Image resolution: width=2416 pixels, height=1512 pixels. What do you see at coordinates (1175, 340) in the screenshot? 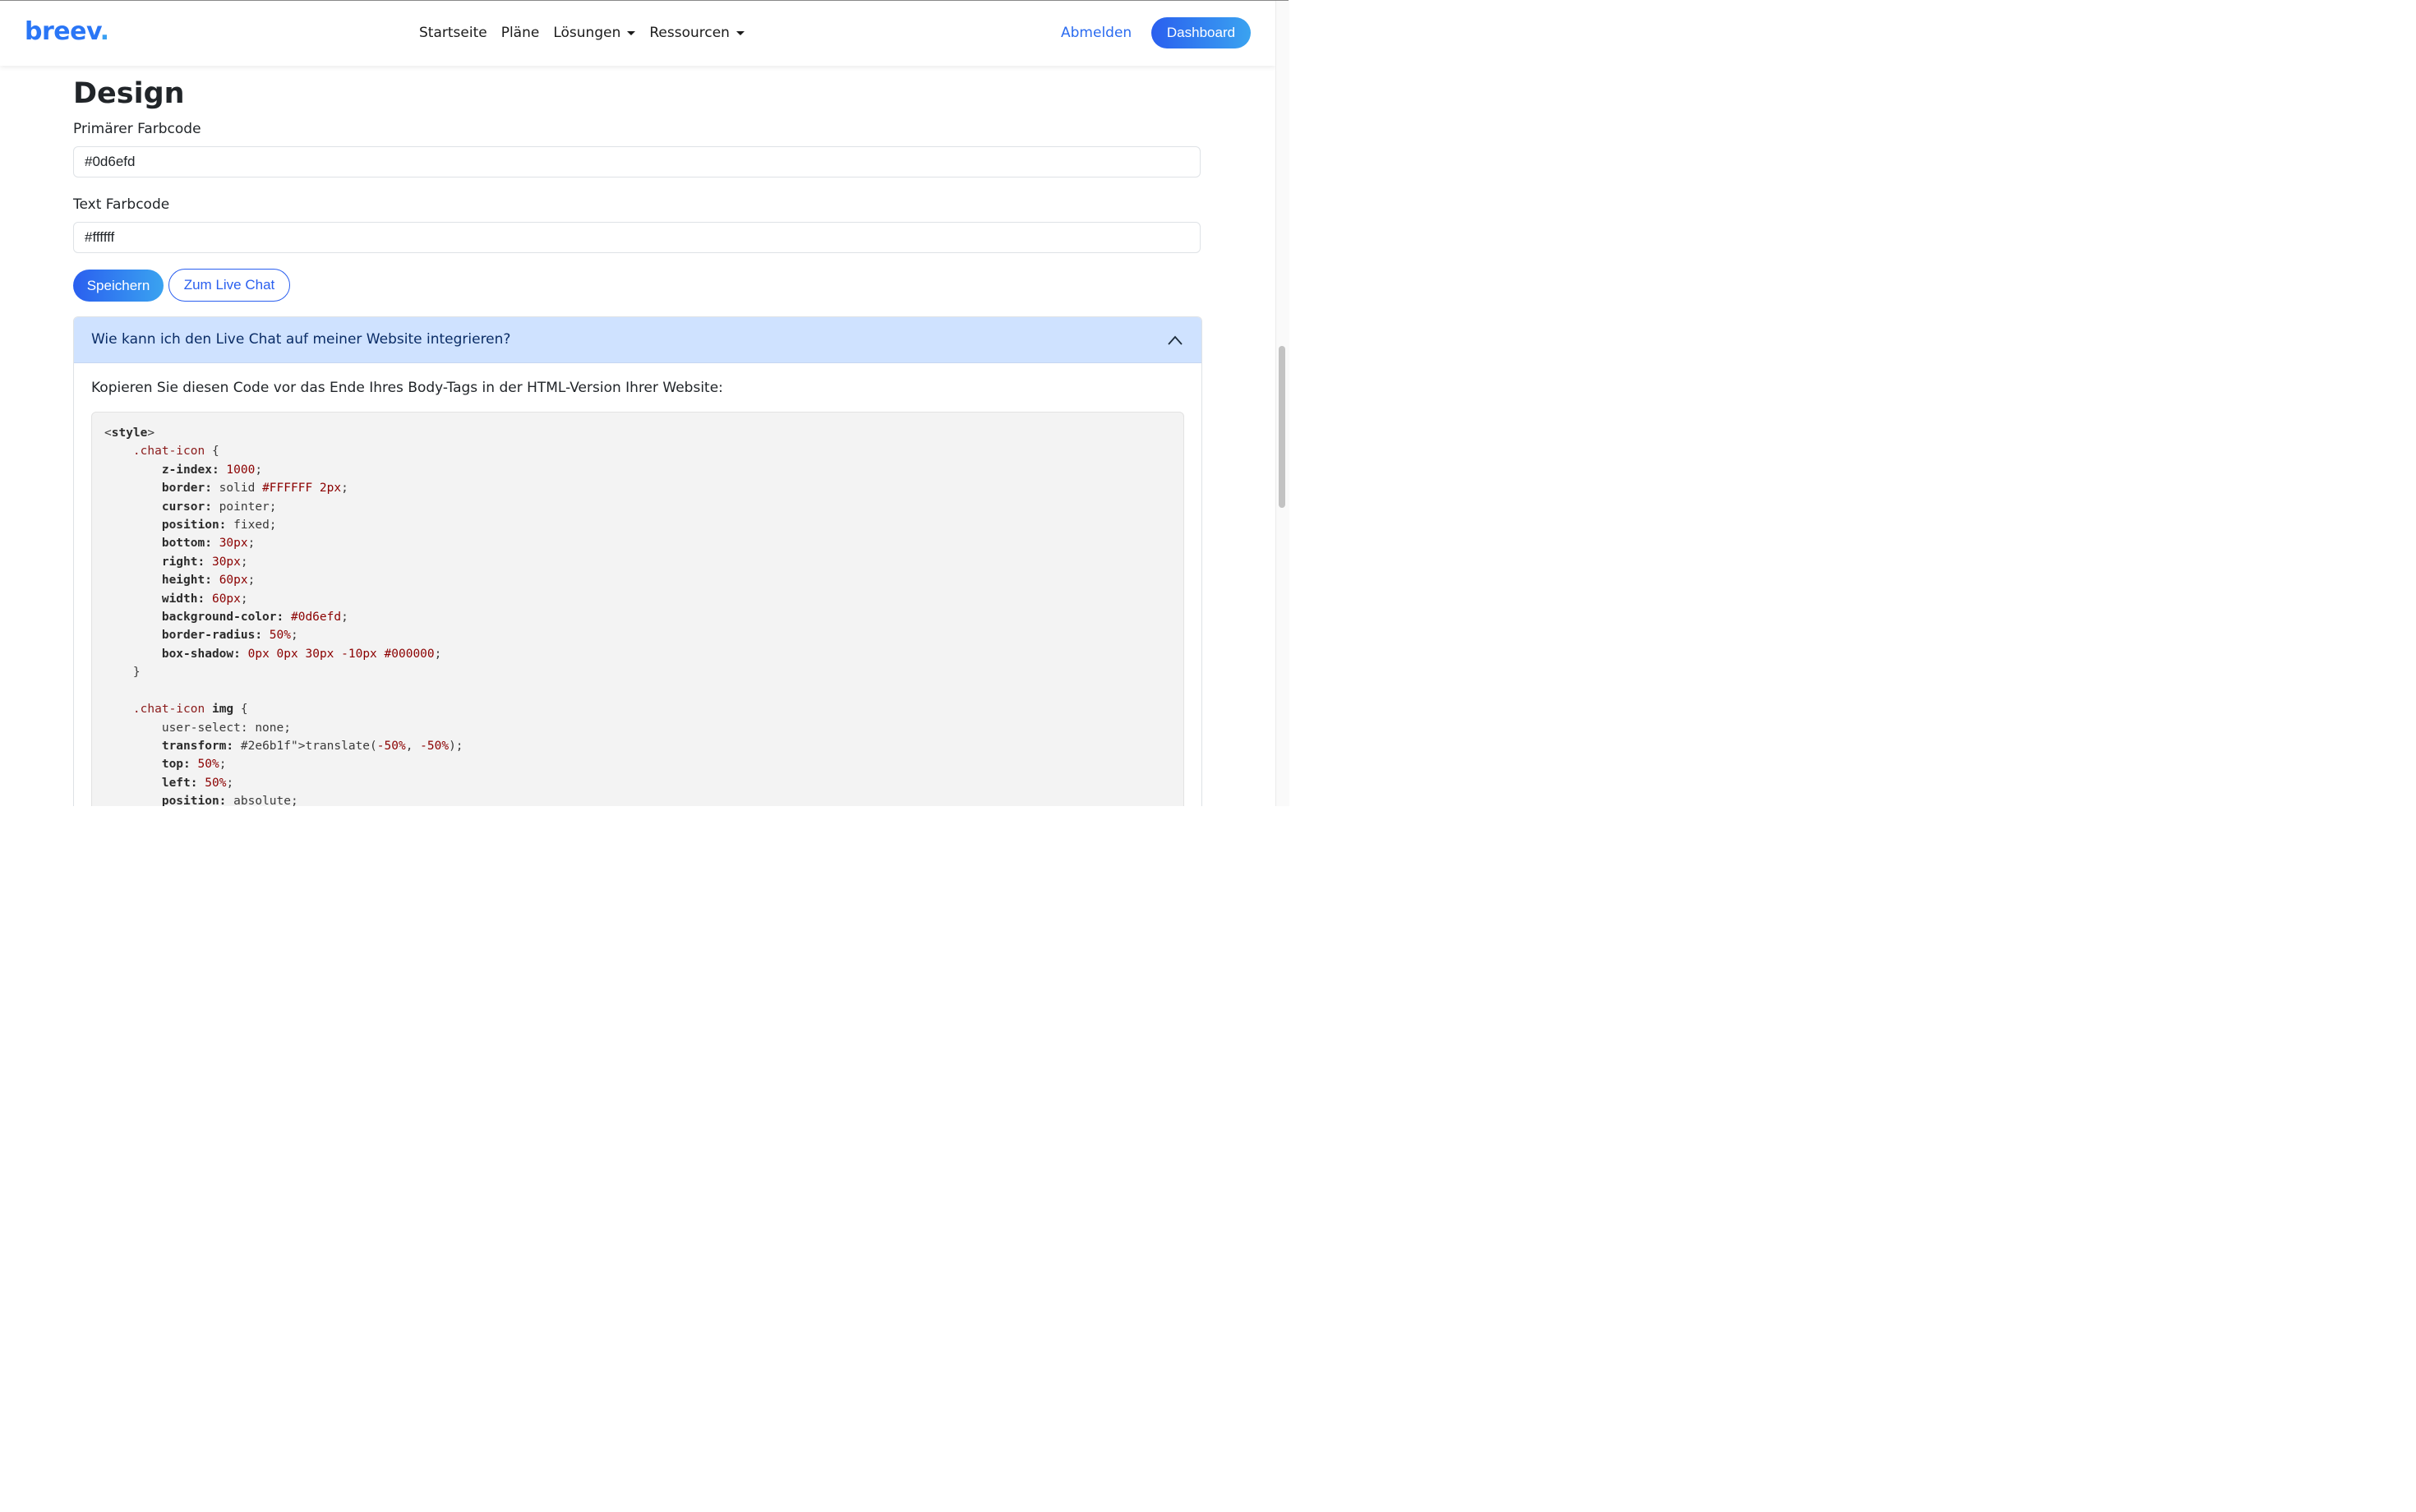
I see `chevron-up-icon` at bounding box center [1175, 340].